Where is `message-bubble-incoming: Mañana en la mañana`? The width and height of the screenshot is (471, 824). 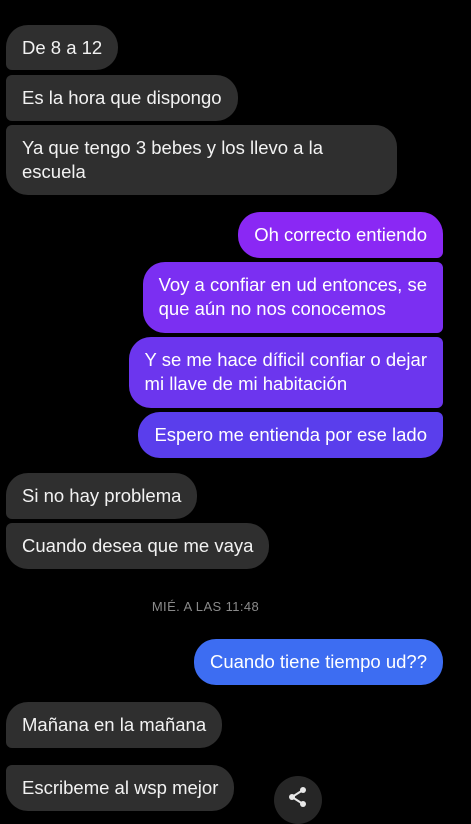
message-bubble-incoming: Mañana en la mañana is located at coordinates (114, 725).